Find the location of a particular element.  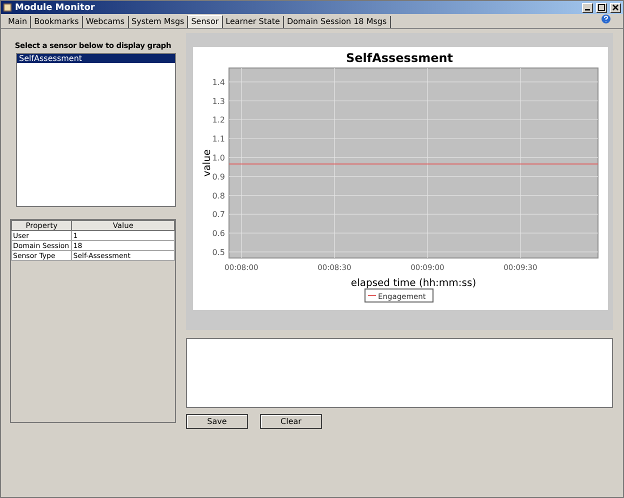

maximize-button is located at coordinates (601, 7).